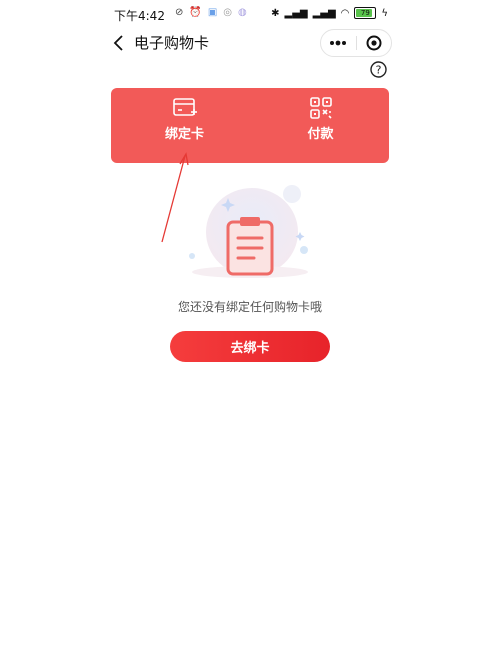  I want to click on bind-card-label: 绑定卡, so click(184, 134).